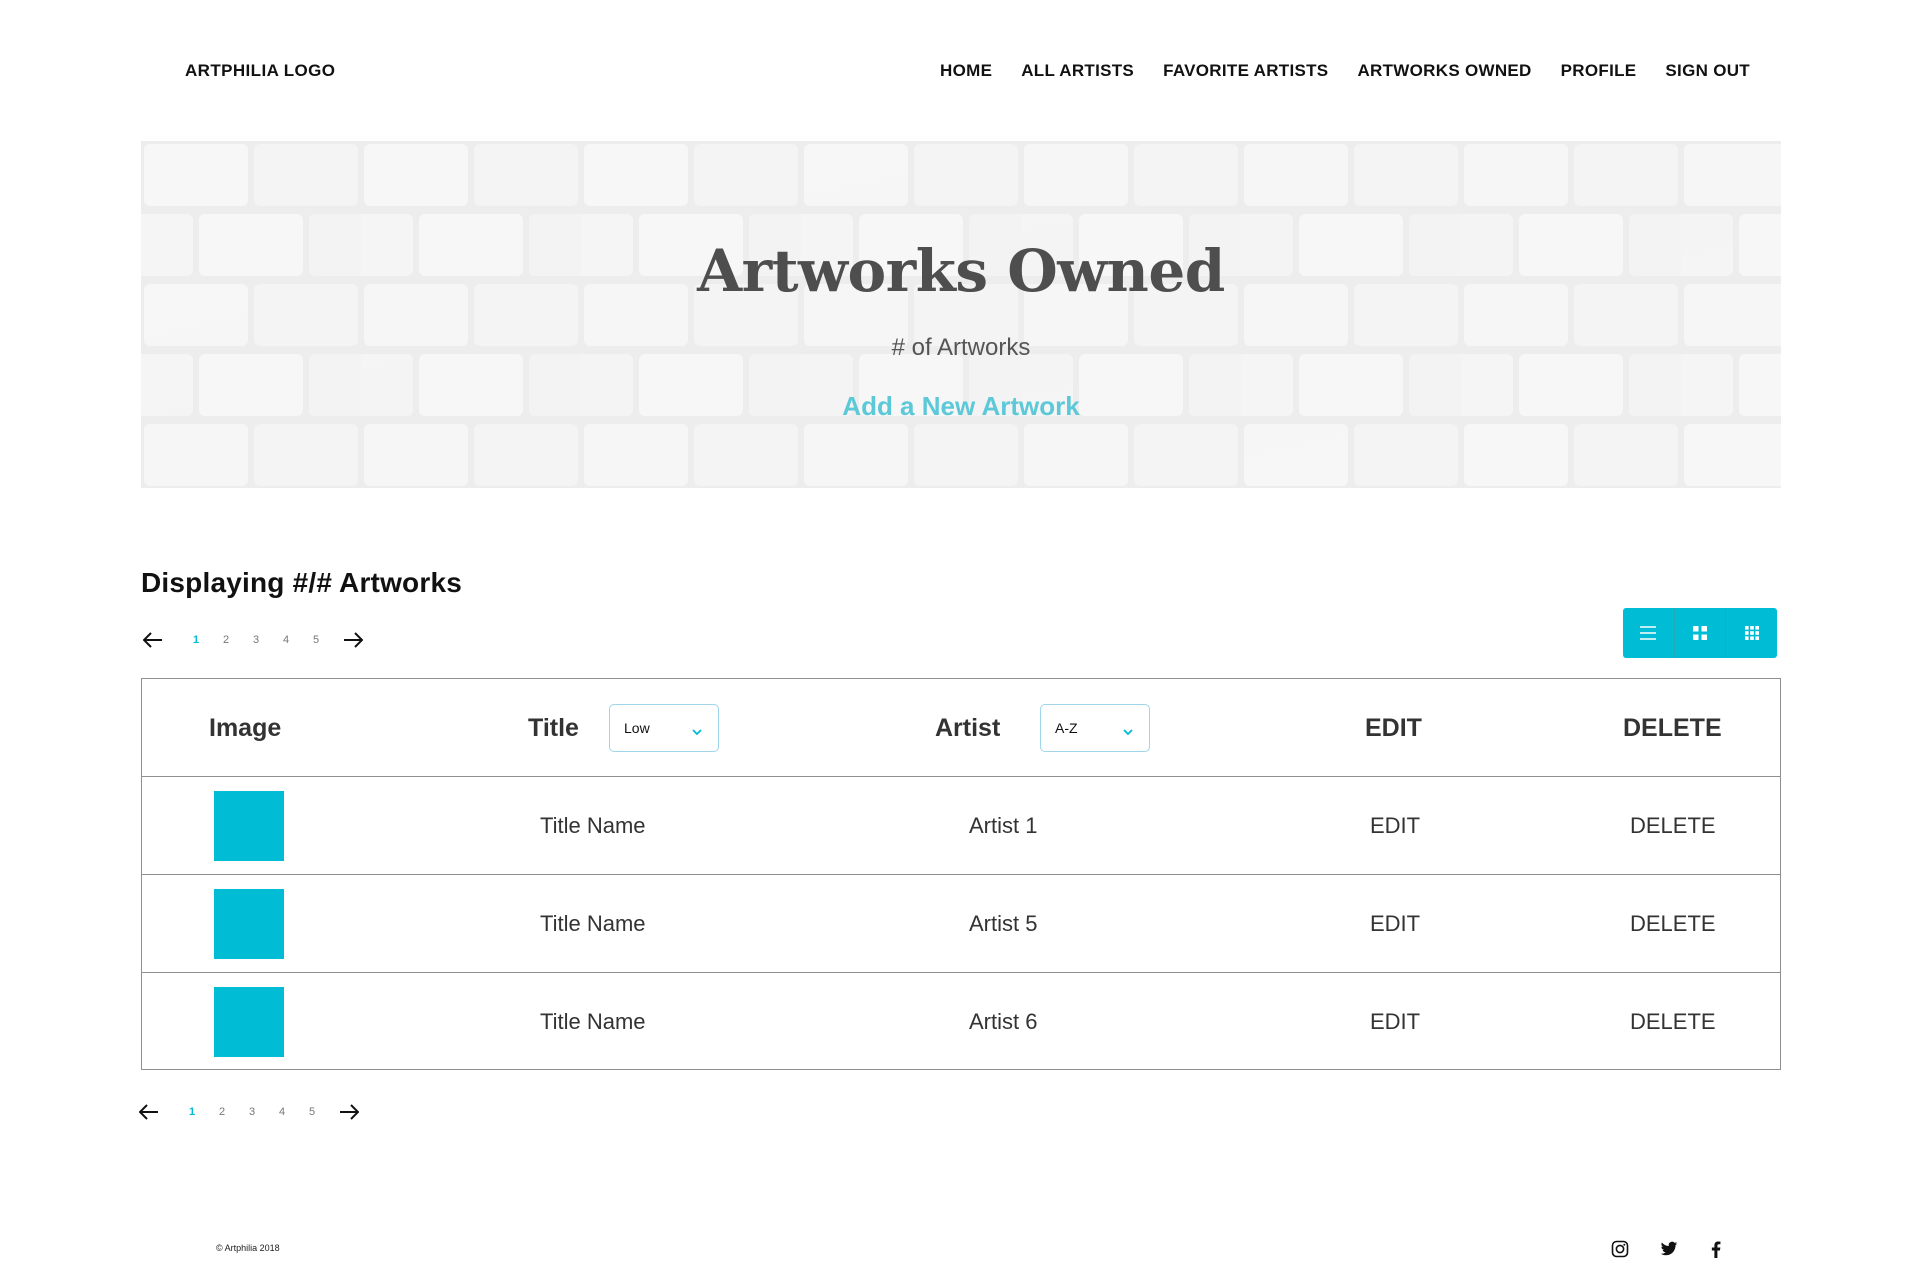 Image resolution: width=1920 pixels, height=1279 pixels. What do you see at coordinates (961, 1022) in the screenshot?
I see `table-row: Title Name Artist 6 EDIT DELETE` at bounding box center [961, 1022].